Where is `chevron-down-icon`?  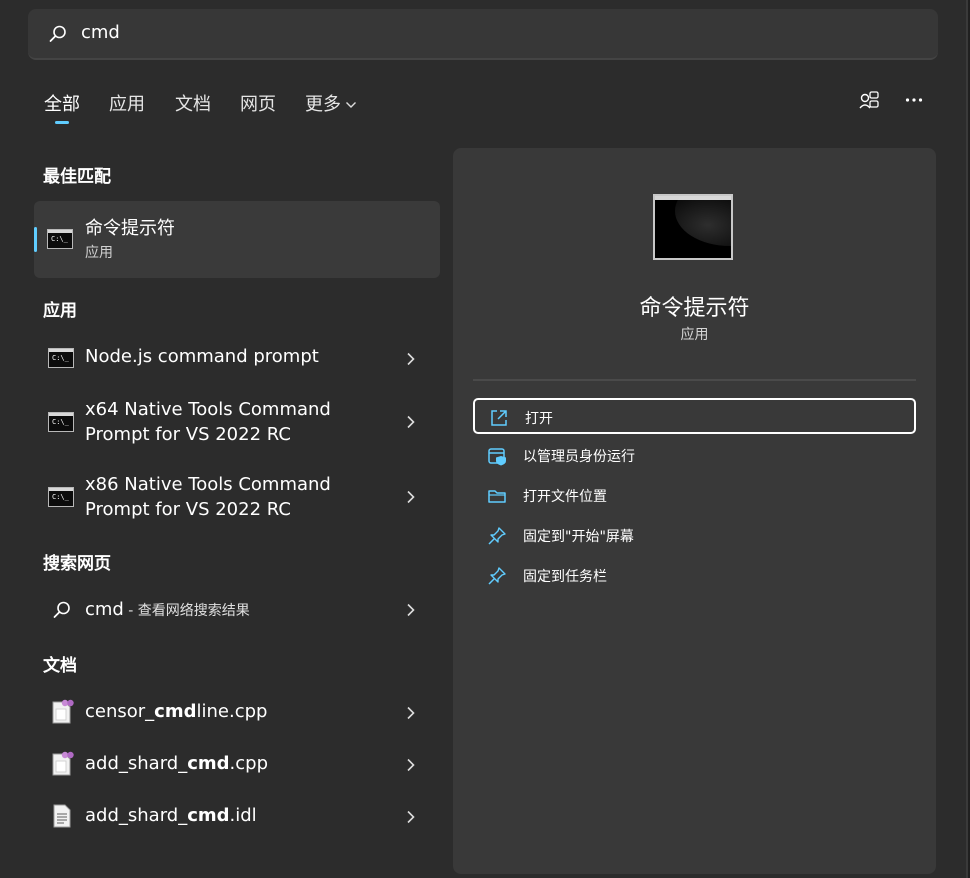
chevron-down-icon is located at coordinates (351, 105).